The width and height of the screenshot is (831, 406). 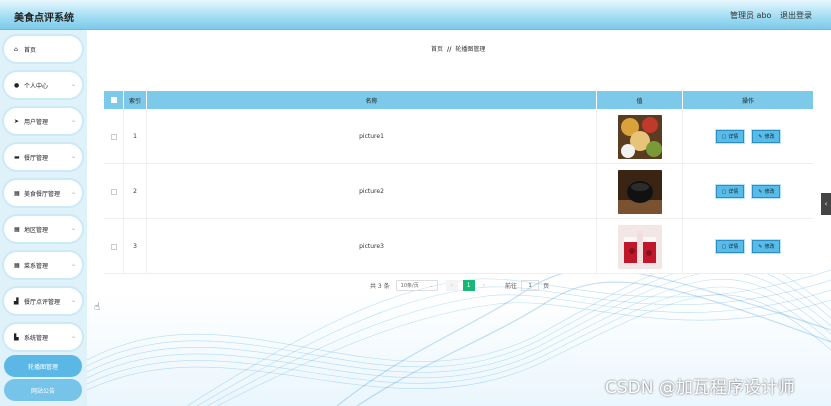 What do you see at coordinates (437, 49) in the screenshot?
I see `breadcrumb-home: 首页` at bounding box center [437, 49].